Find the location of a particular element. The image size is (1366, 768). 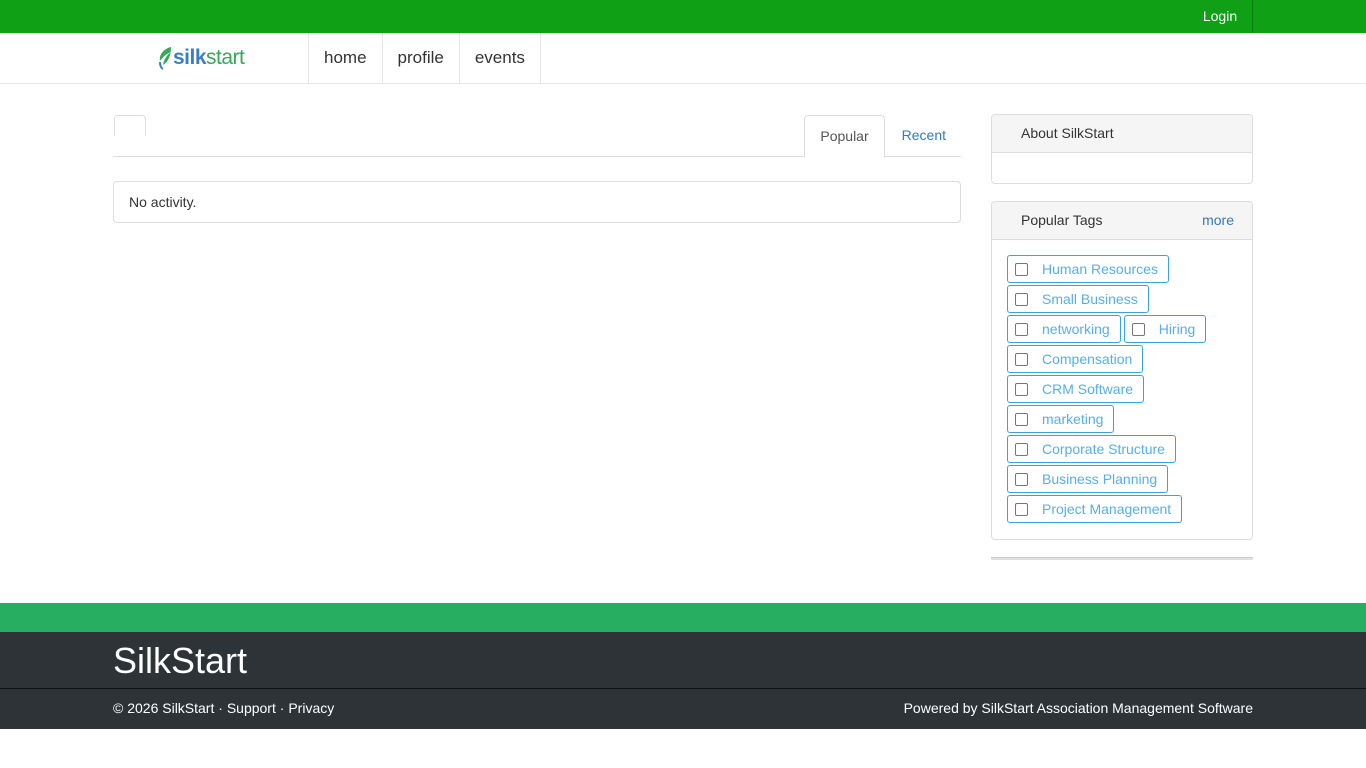

tag-label: Corporate Structure is located at coordinates (1103, 449).